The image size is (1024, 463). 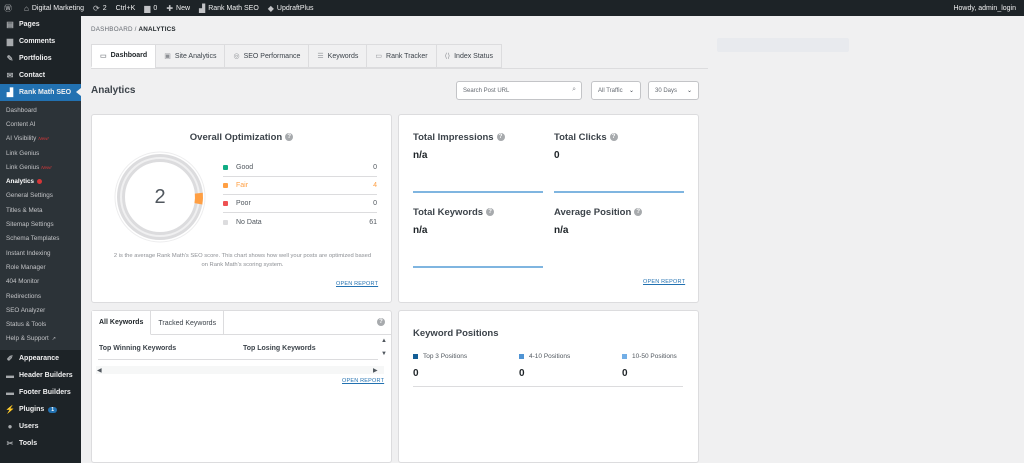 I want to click on submenu-label: Role Manager, so click(x=26, y=267).